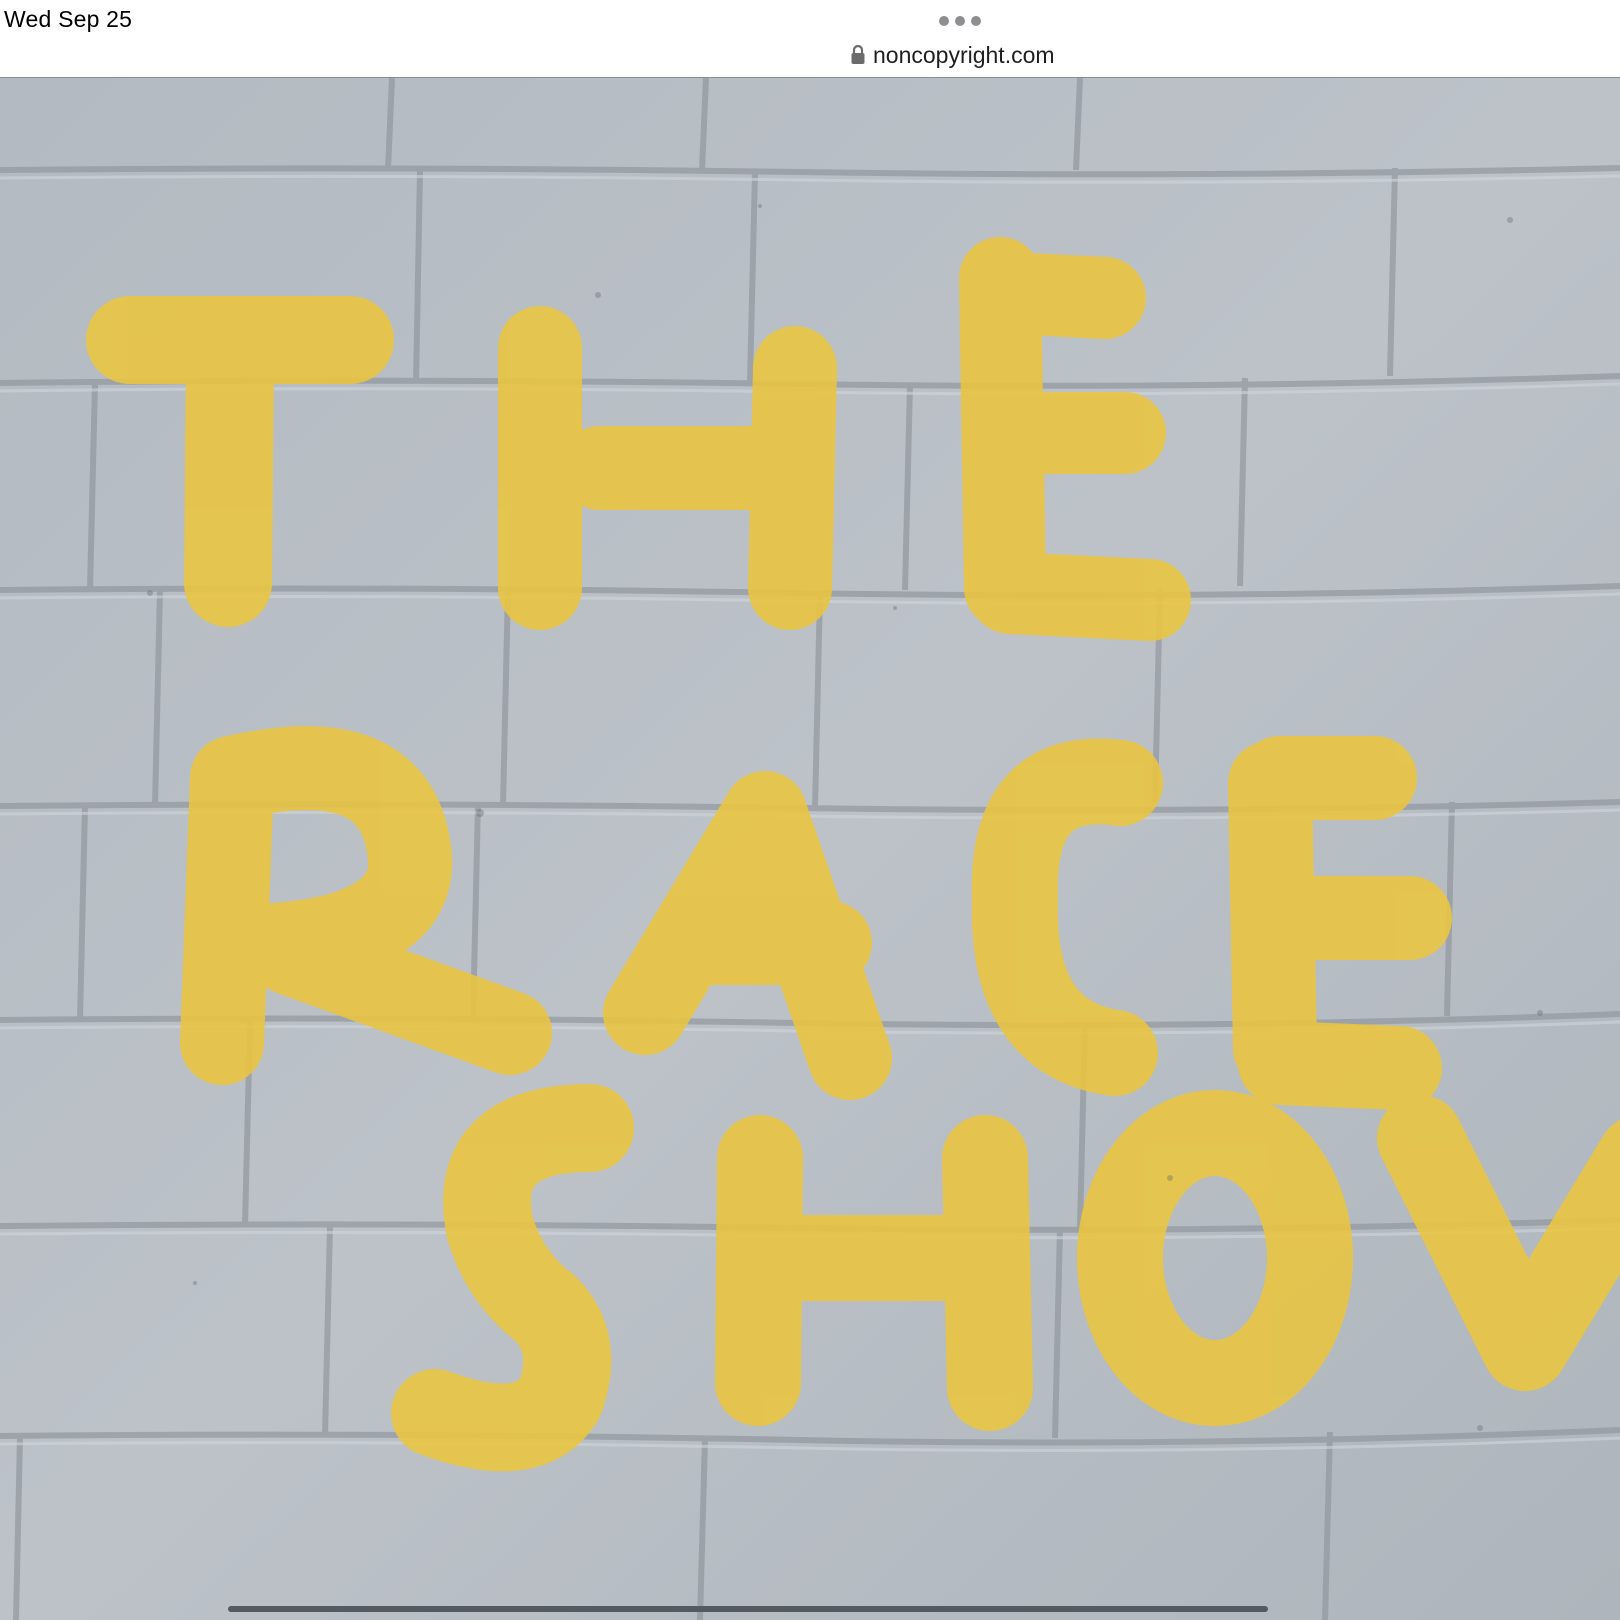 The image size is (1620, 1620). I want to click on url-text: noncopyright.com, so click(964, 54).